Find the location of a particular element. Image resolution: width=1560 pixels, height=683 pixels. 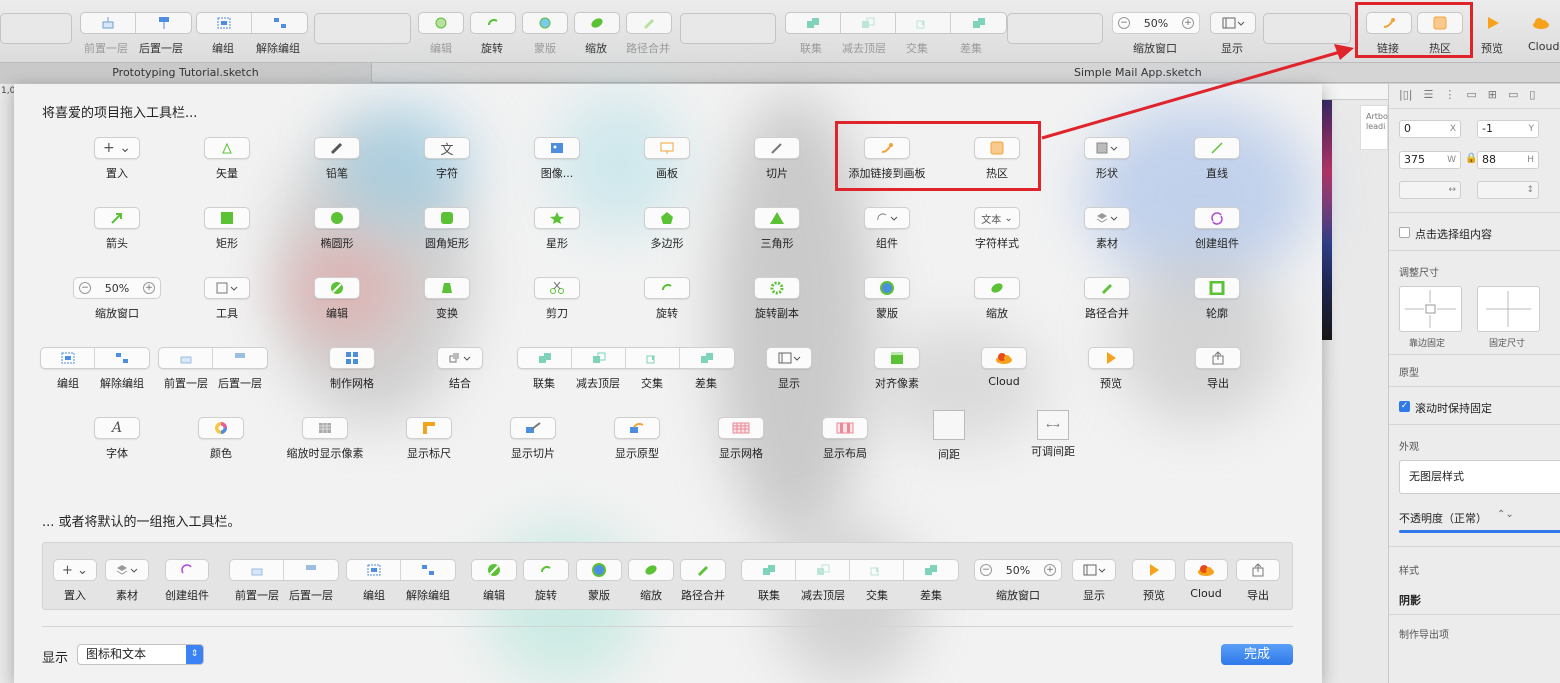

group-button is located at coordinates (224, 23).